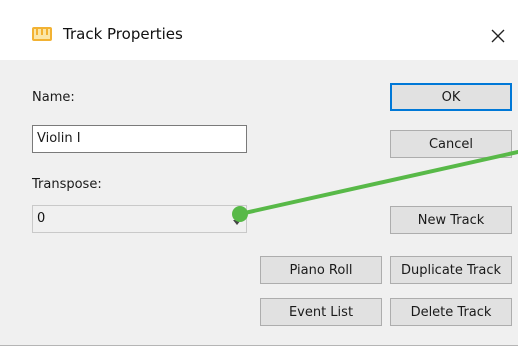 The width and height of the screenshot is (518, 346). Describe the element at coordinates (42, 34) in the screenshot. I see `midi-keyboard-icon` at that location.